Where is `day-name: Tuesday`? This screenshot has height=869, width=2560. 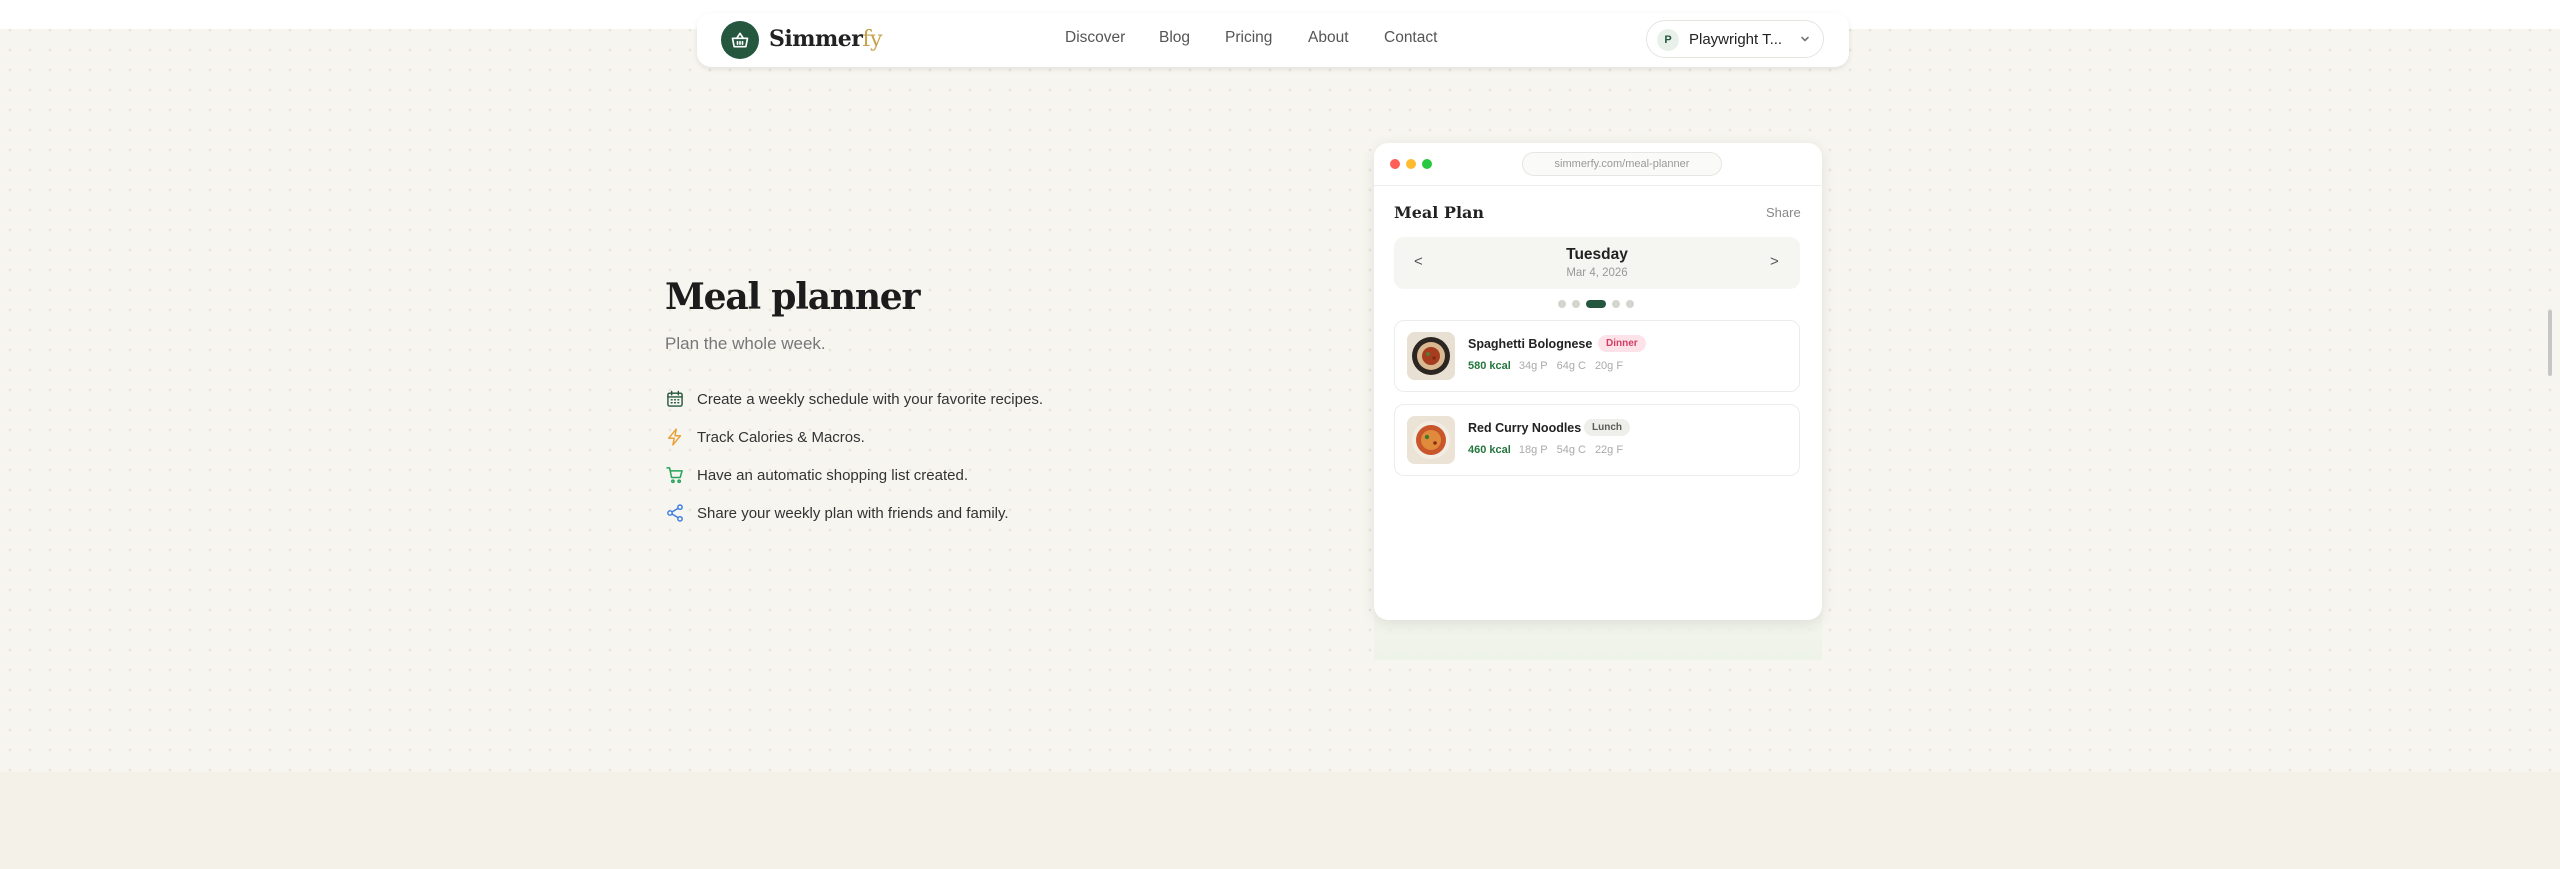
day-name: Tuesday is located at coordinates (1597, 254).